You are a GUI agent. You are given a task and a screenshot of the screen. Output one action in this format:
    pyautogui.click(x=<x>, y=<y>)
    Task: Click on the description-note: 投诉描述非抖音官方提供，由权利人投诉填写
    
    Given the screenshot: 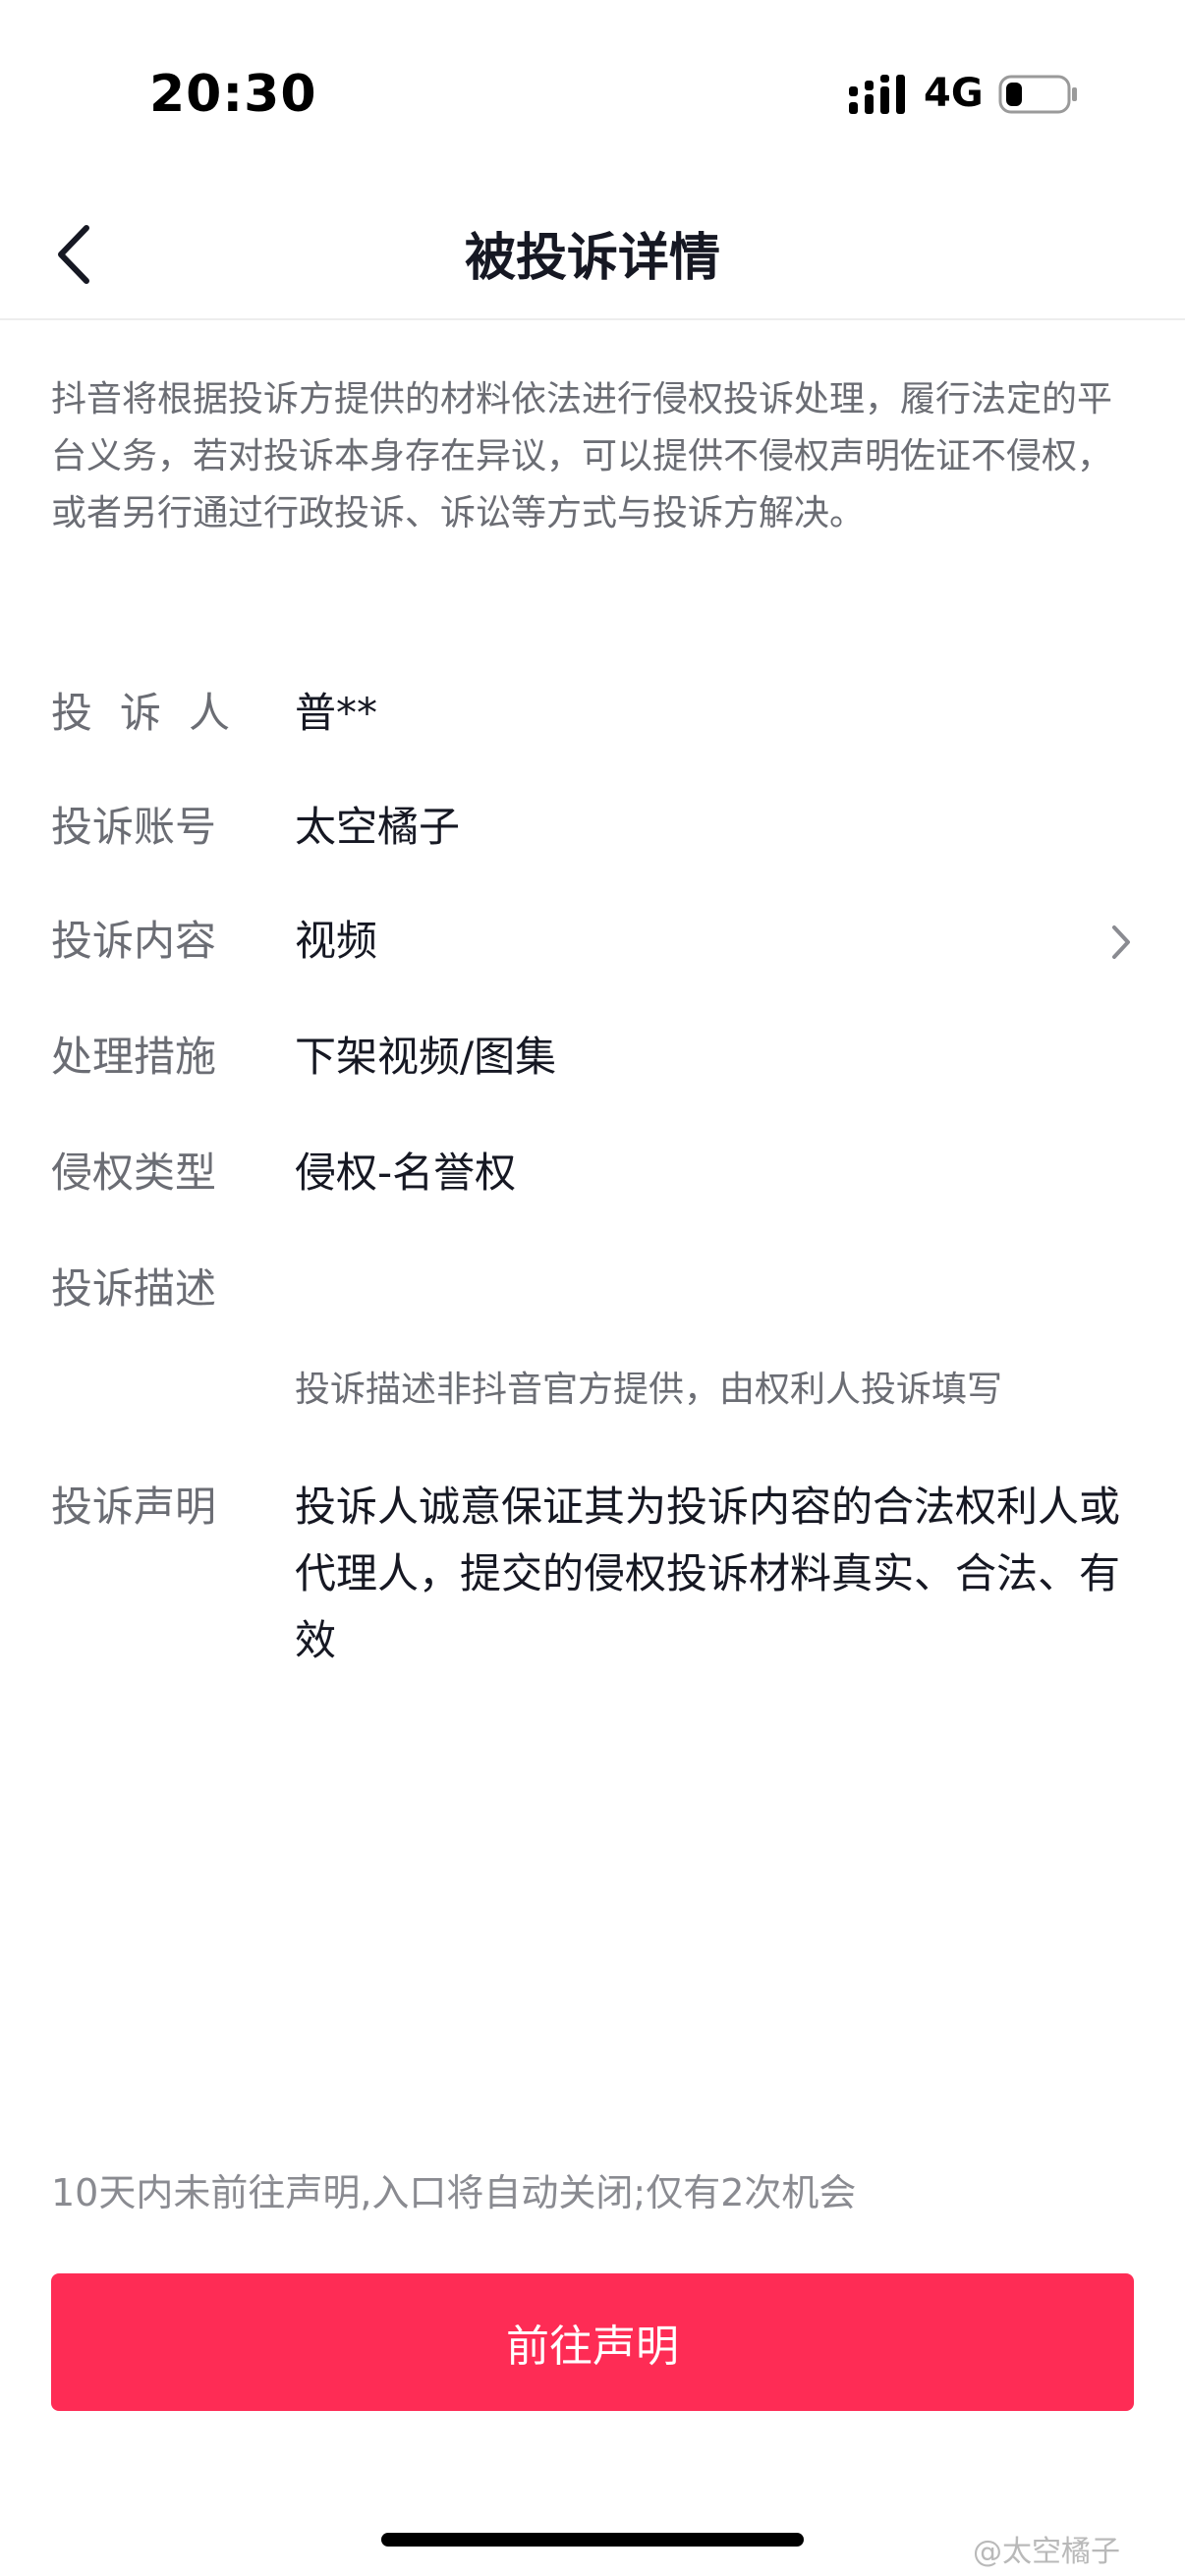 What is the action you would take?
    pyautogui.click(x=649, y=1390)
    